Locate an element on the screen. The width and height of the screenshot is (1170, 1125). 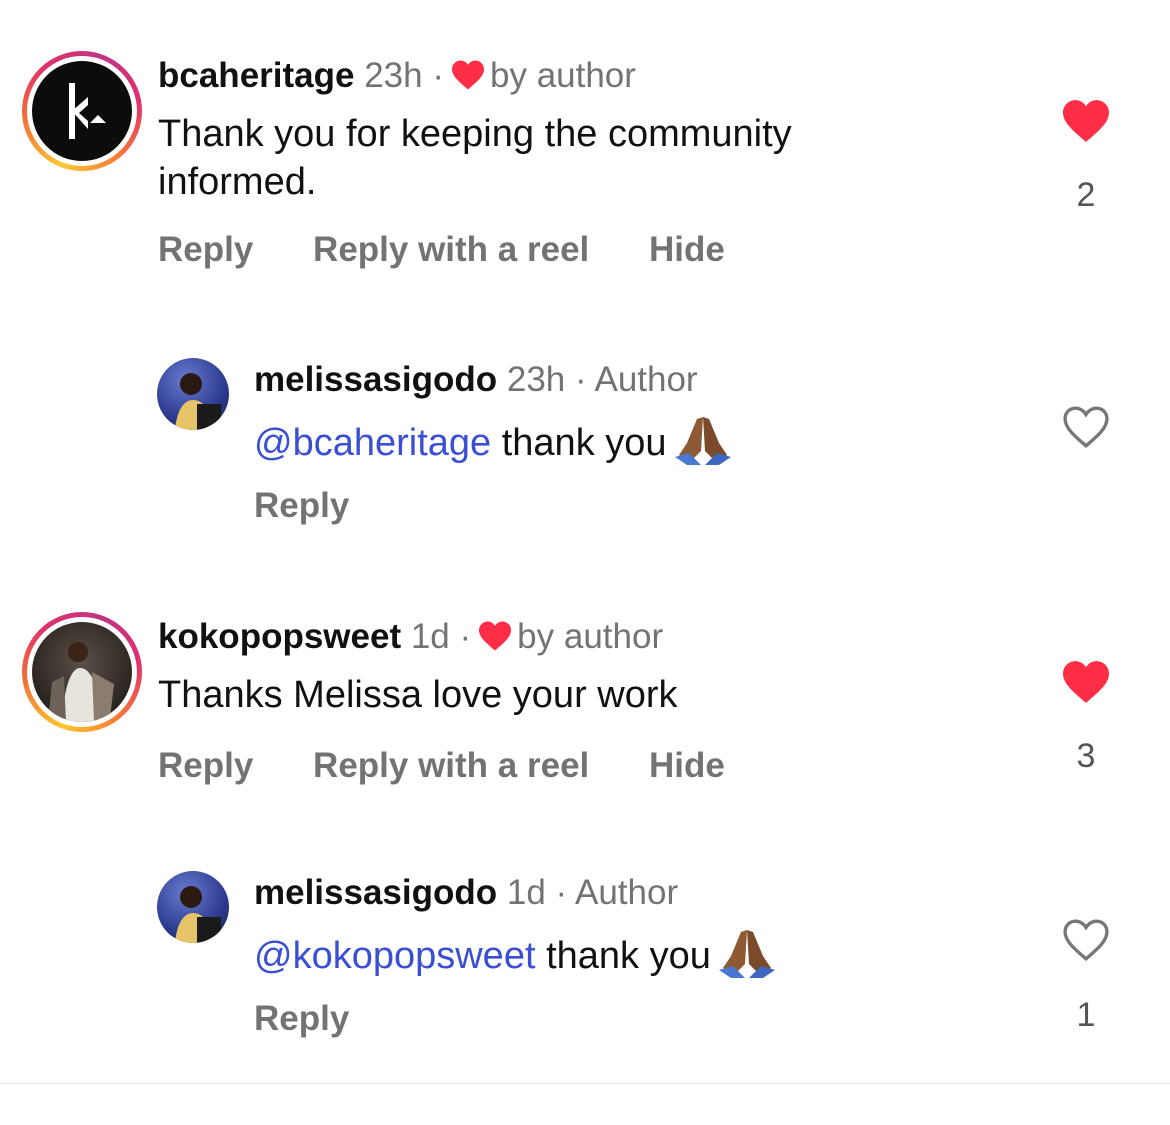
username: bcaheritage is located at coordinates (256, 75).